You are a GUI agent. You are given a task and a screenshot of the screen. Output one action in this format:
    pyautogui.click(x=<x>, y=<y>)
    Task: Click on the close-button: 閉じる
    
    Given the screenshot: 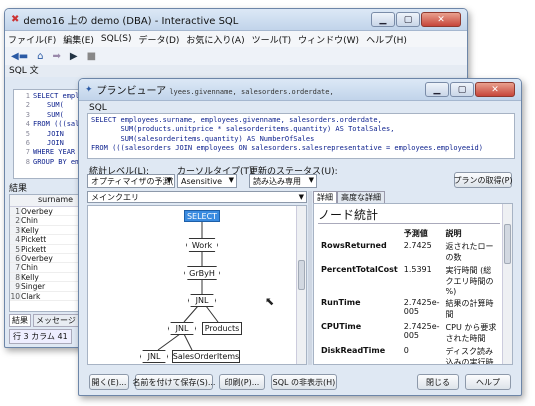 What is the action you would take?
    pyautogui.click(x=438, y=382)
    